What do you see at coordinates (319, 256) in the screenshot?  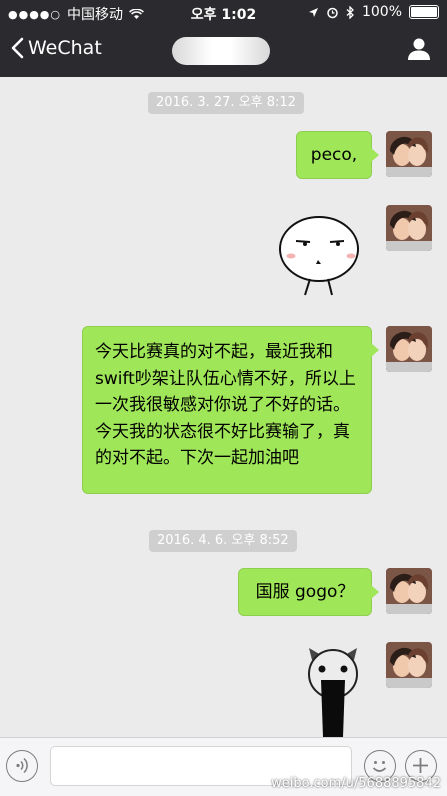 I see `blank-stare-face-sticker` at bounding box center [319, 256].